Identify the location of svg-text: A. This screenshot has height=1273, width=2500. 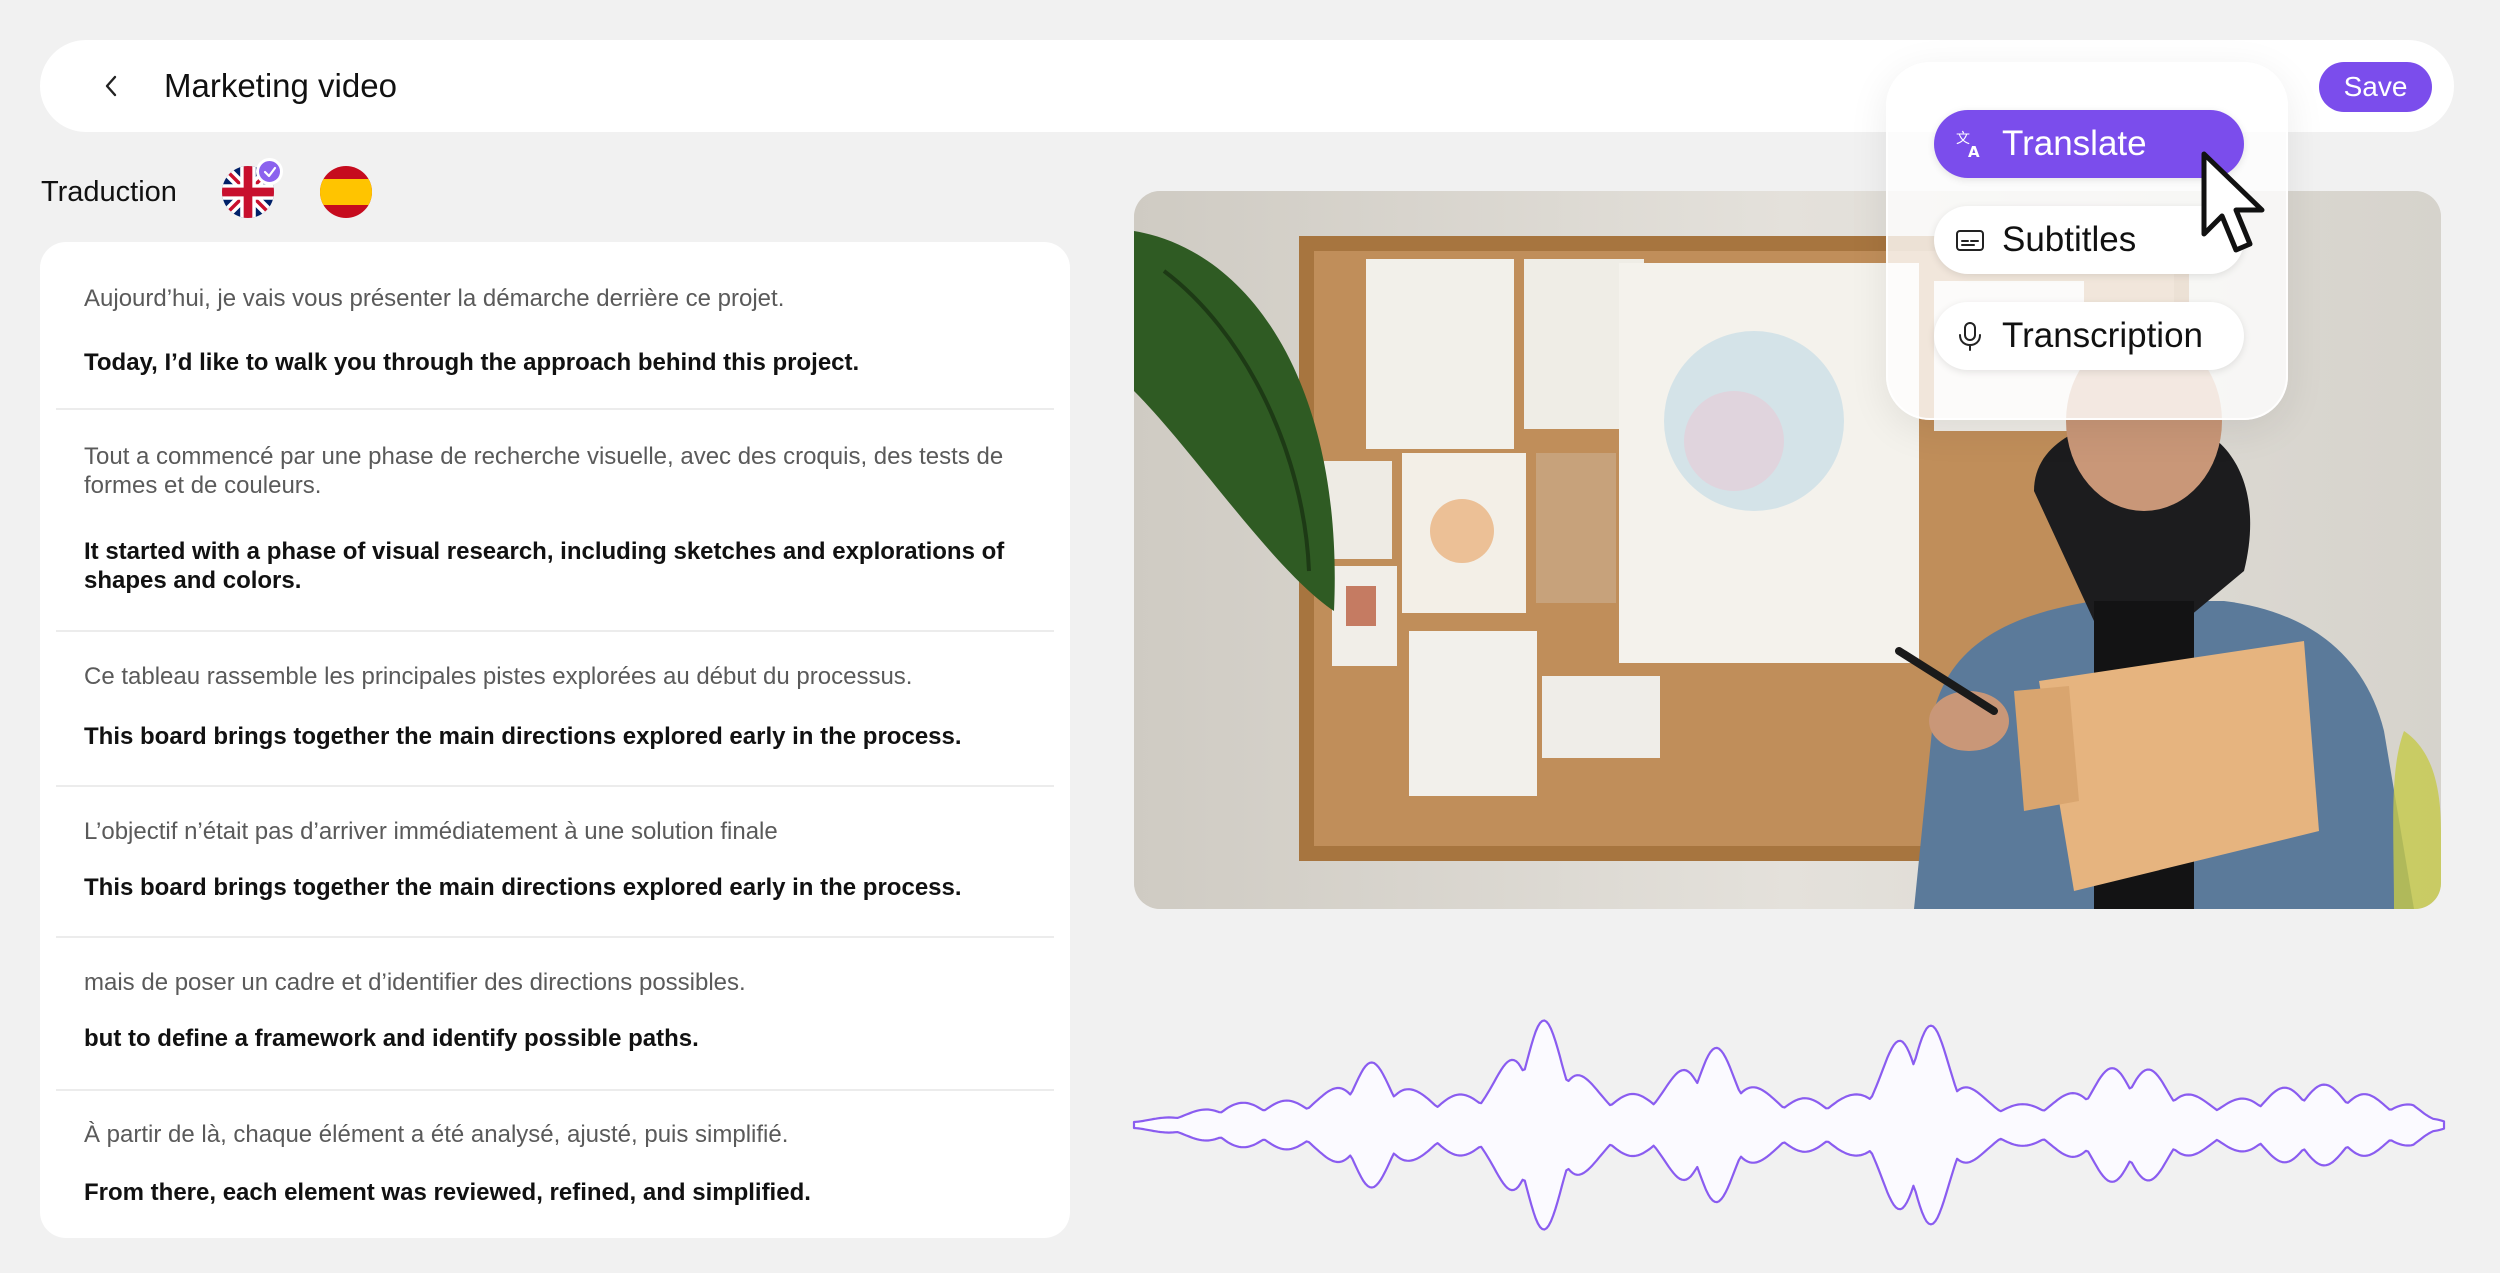
(1974, 151).